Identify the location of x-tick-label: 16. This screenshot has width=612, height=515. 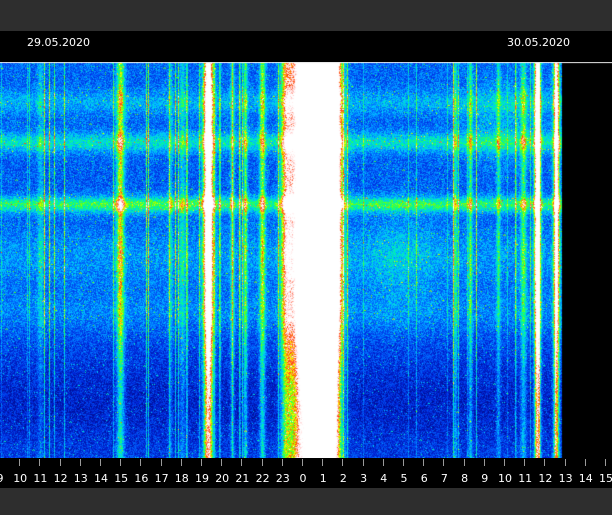
(141, 478).